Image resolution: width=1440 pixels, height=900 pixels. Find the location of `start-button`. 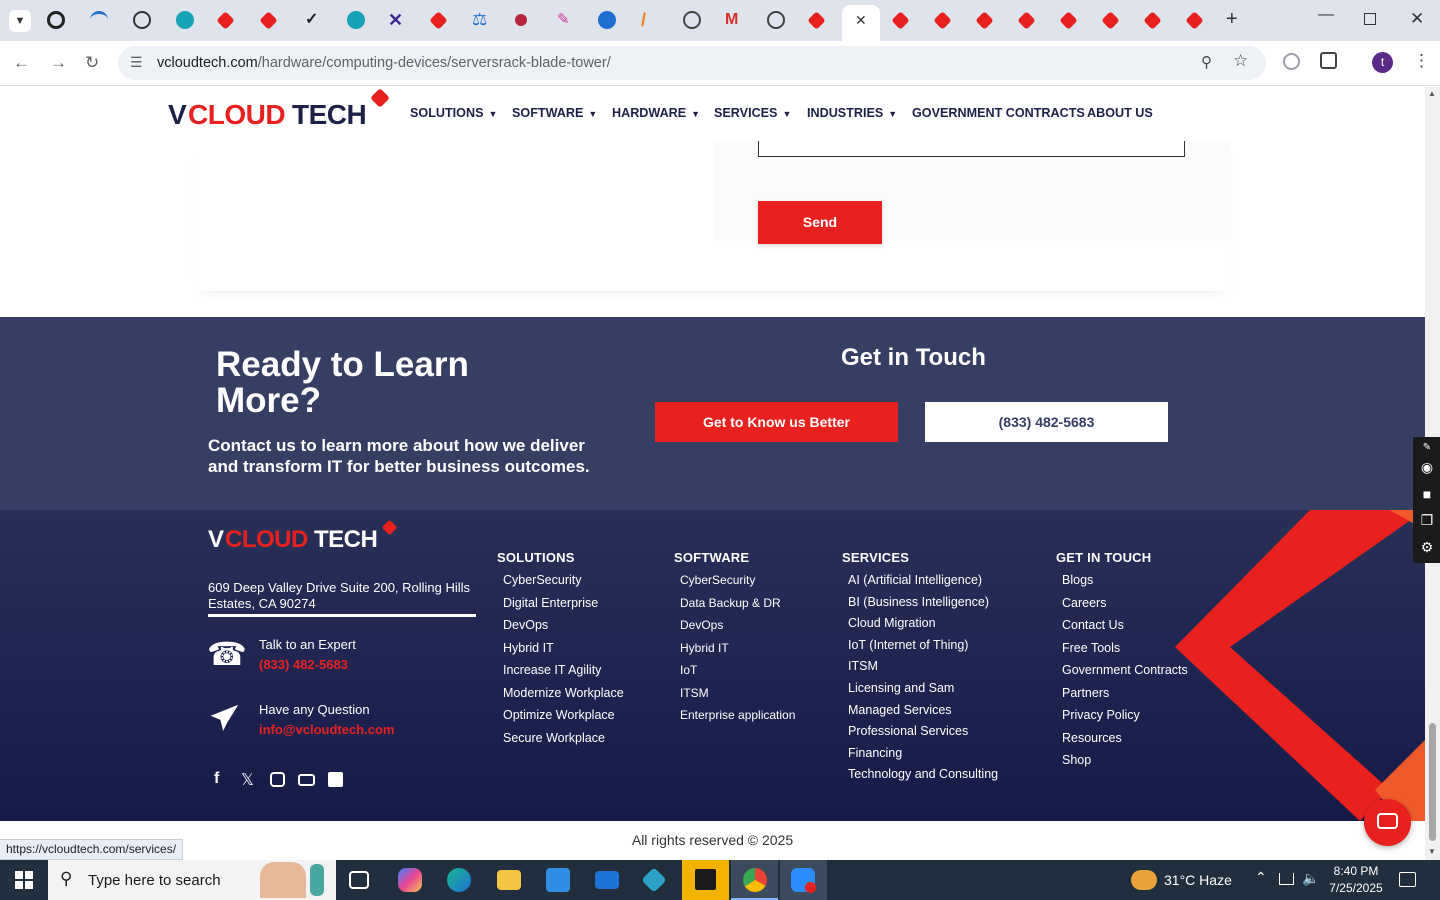

start-button is located at coordinates (24, 880).